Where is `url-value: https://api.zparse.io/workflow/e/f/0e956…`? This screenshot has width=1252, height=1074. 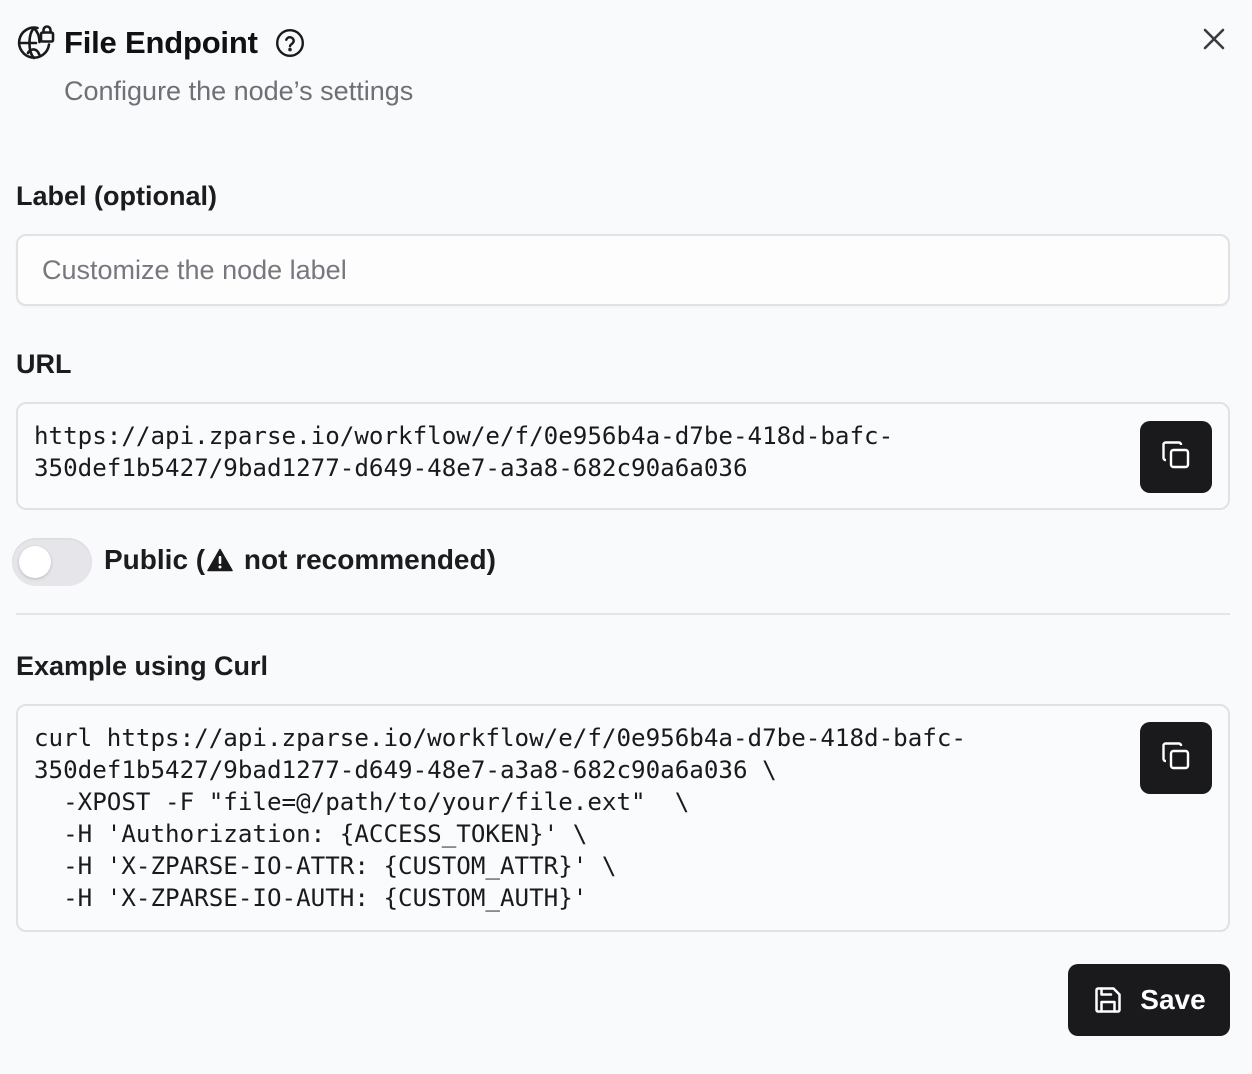 url-value: https://api.zparse.io/workflow/e/f/0e956… is located at coordinates (464, 452).